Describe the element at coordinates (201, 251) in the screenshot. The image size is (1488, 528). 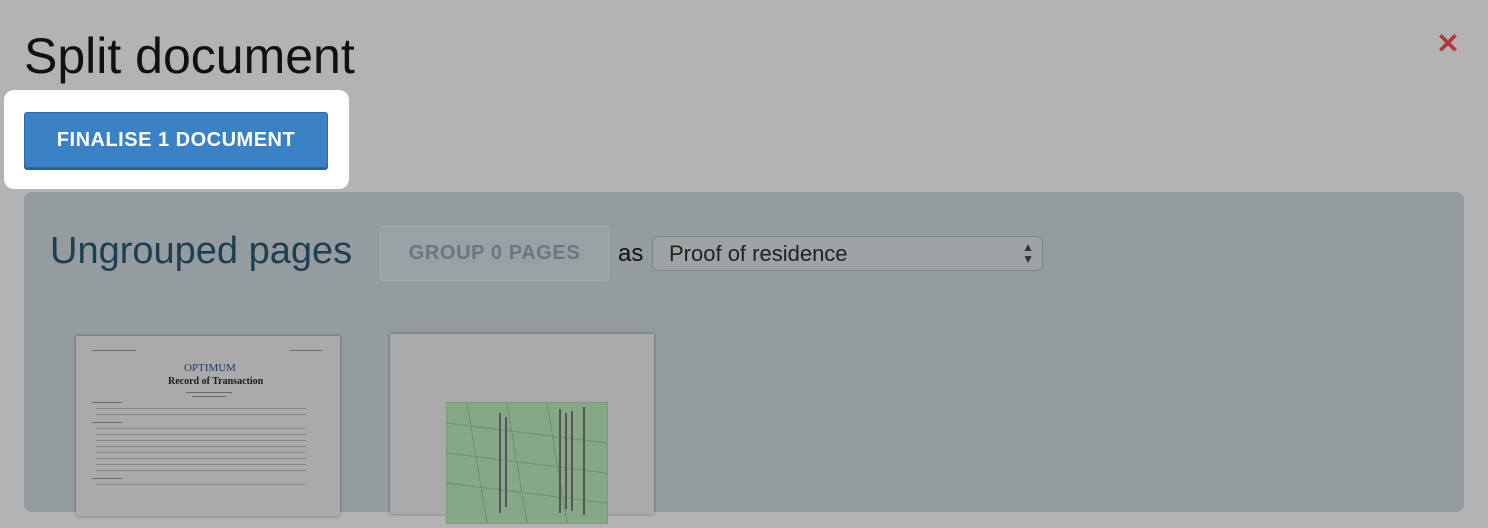
I see `ungrouped-pages-title: Ungrouped pages` at that location.